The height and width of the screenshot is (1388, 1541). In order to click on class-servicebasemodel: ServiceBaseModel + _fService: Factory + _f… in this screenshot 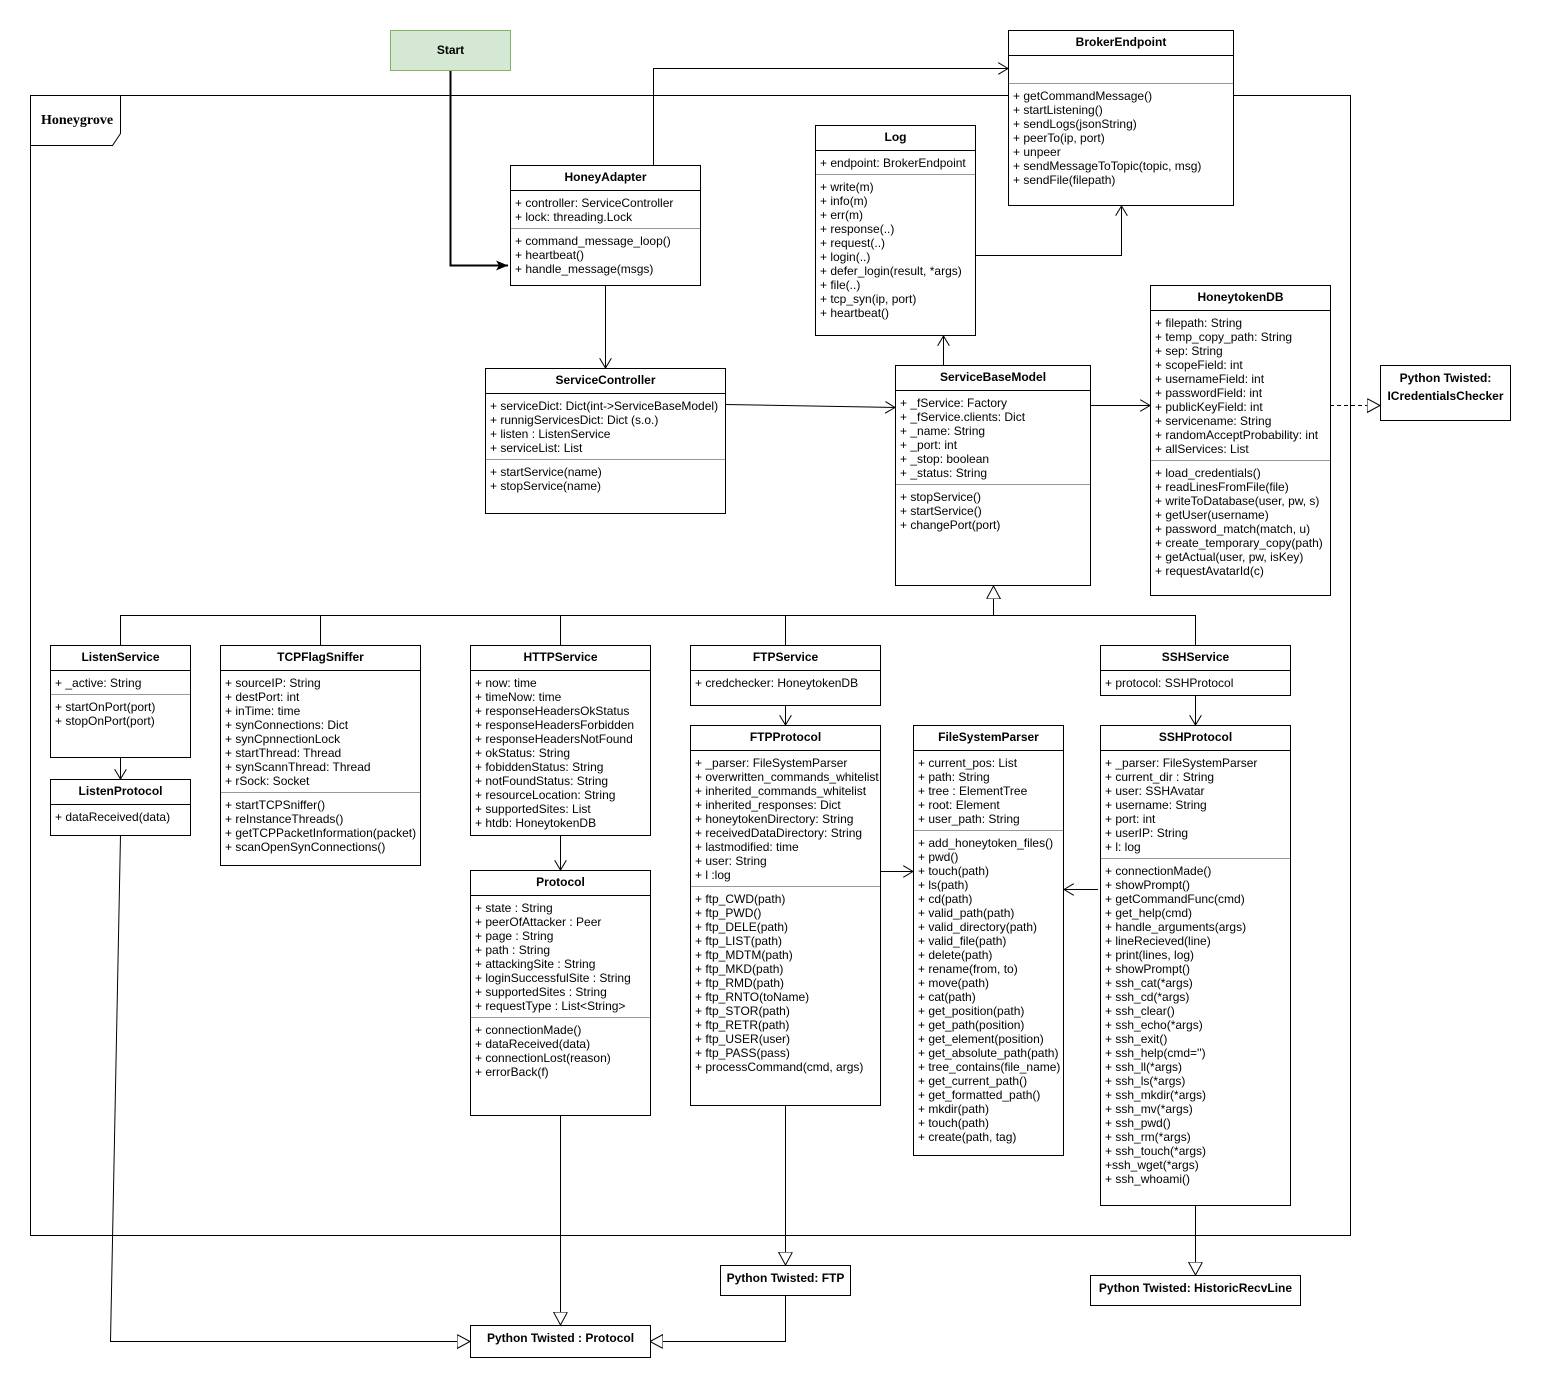, I will do `click(993, 475)`.